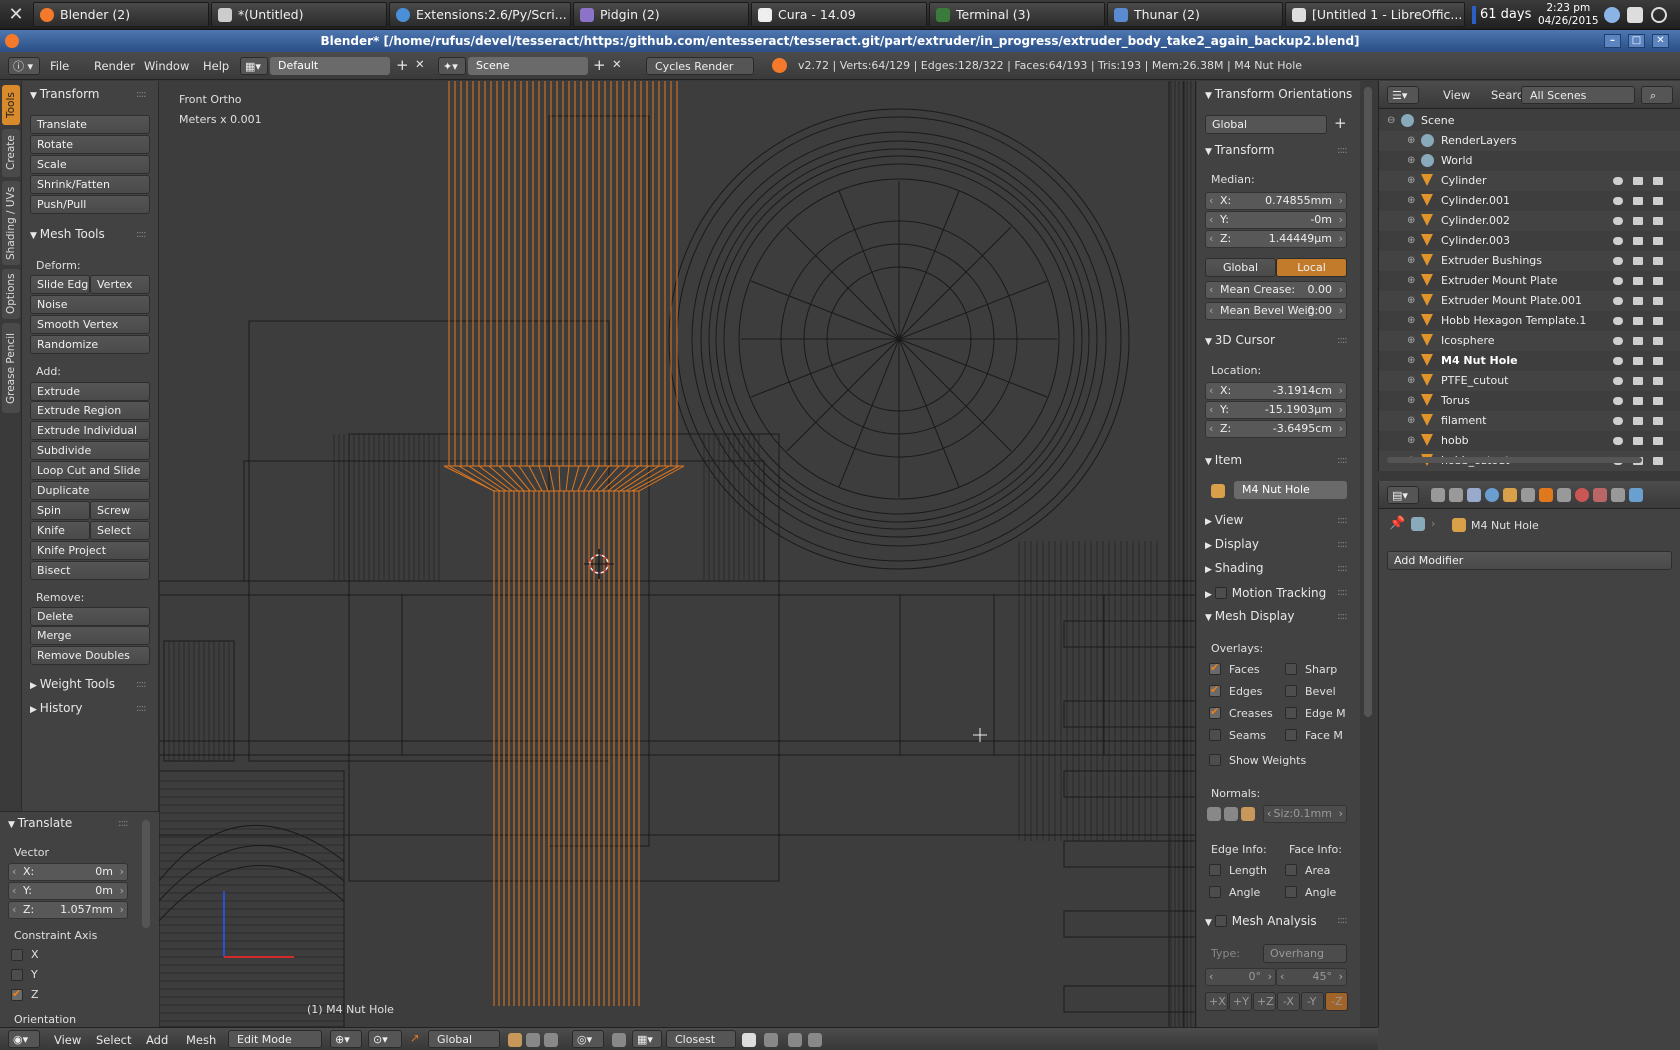  Describe the element at coordinates (1529, 560) in the screenshot. I see `add-modifier-button: Add Modifier` at that location.